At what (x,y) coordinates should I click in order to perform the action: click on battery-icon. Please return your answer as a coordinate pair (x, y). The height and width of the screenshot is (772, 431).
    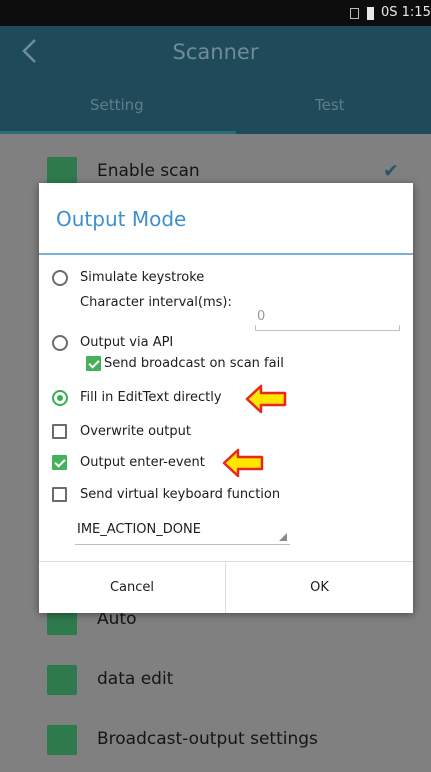
    Looking at the image, I should click on (370, 13).